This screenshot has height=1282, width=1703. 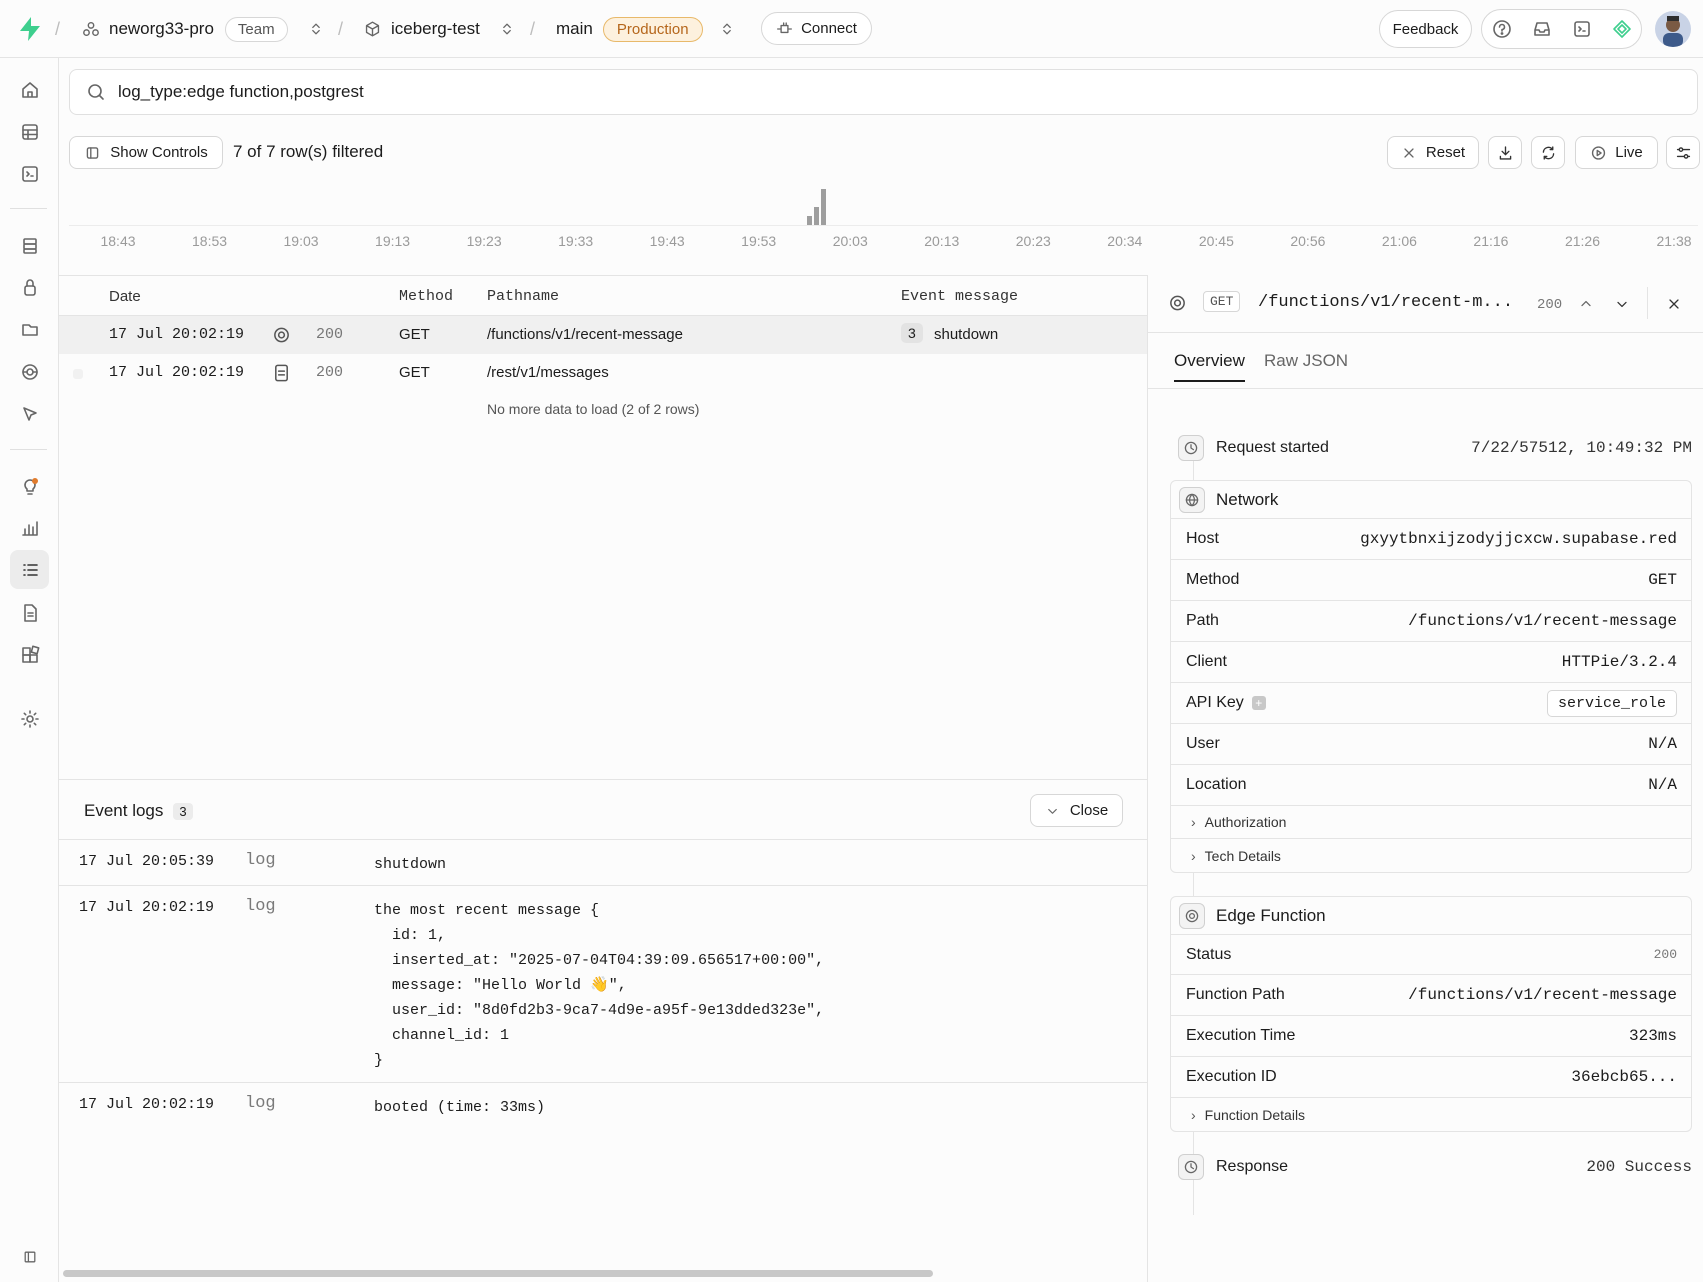 I want to click on reset-button: Reset, so click(x=1433, y=152).